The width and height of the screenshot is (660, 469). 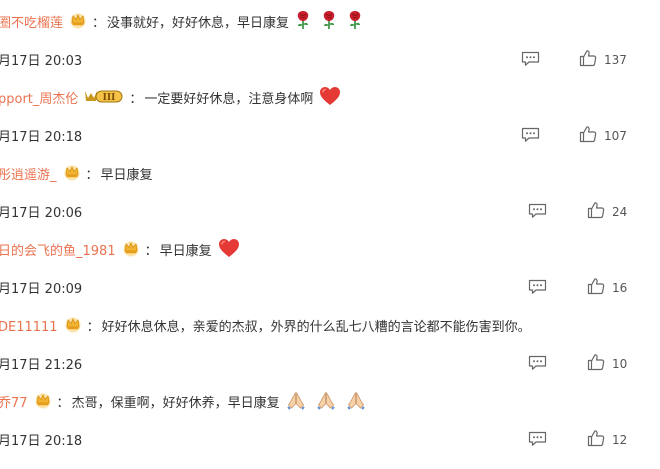 What do you see at coordinates (607, 288) in the screenshot?
I see `like-button: 16` at bounding box center [607, 288].